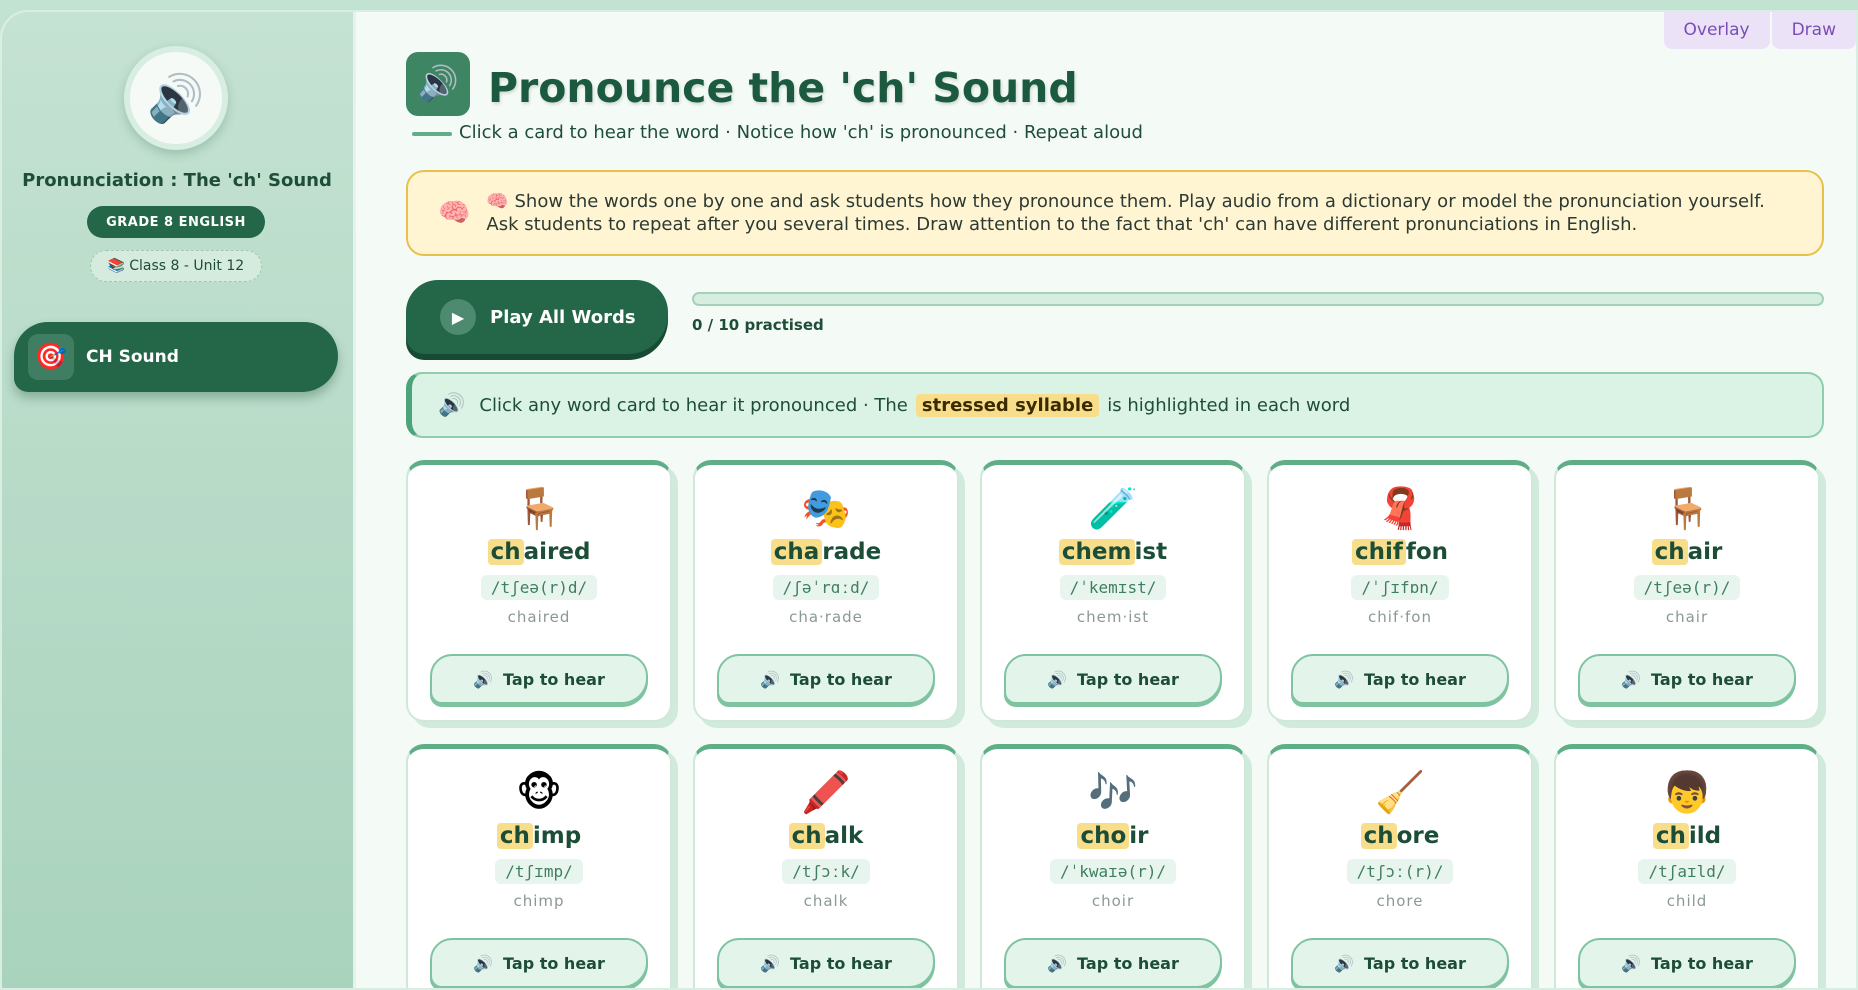  I want to click on stressed-syllable-highlight: stressed syllable, so click(1007, 405).